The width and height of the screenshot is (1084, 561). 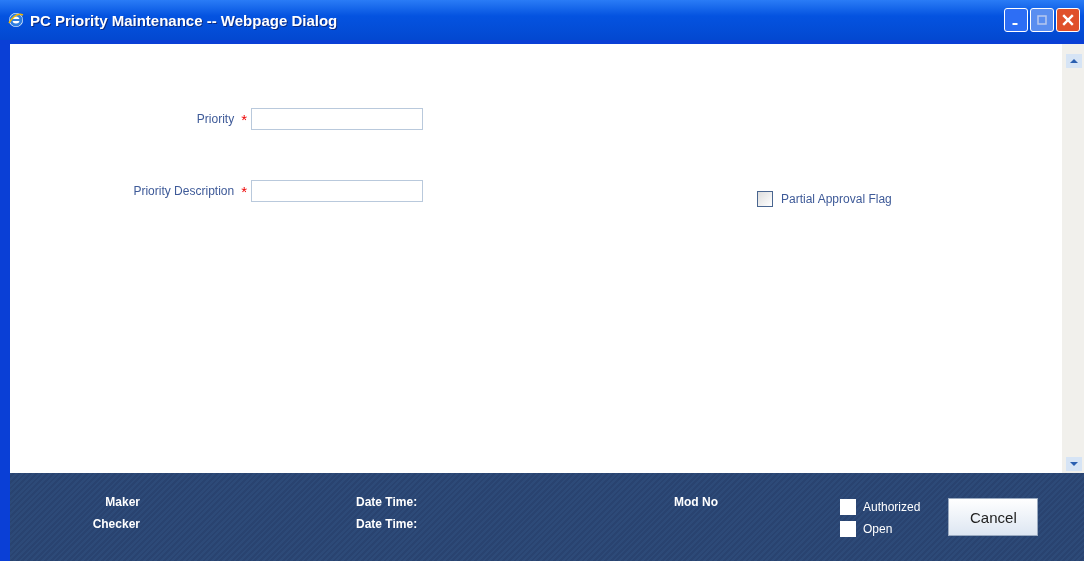 I want to click on browser-icon, so click(x=16, y=20).